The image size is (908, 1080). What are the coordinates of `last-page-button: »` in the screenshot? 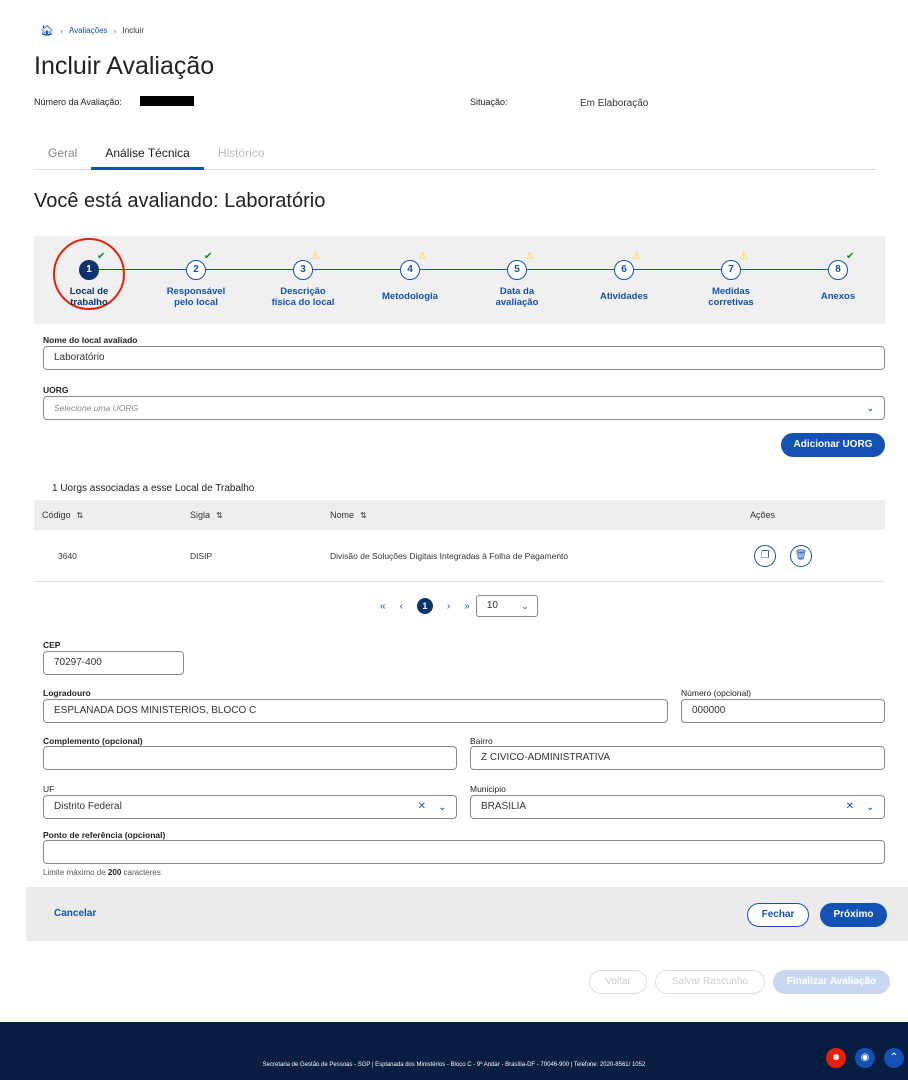 It's located at (467, 606).